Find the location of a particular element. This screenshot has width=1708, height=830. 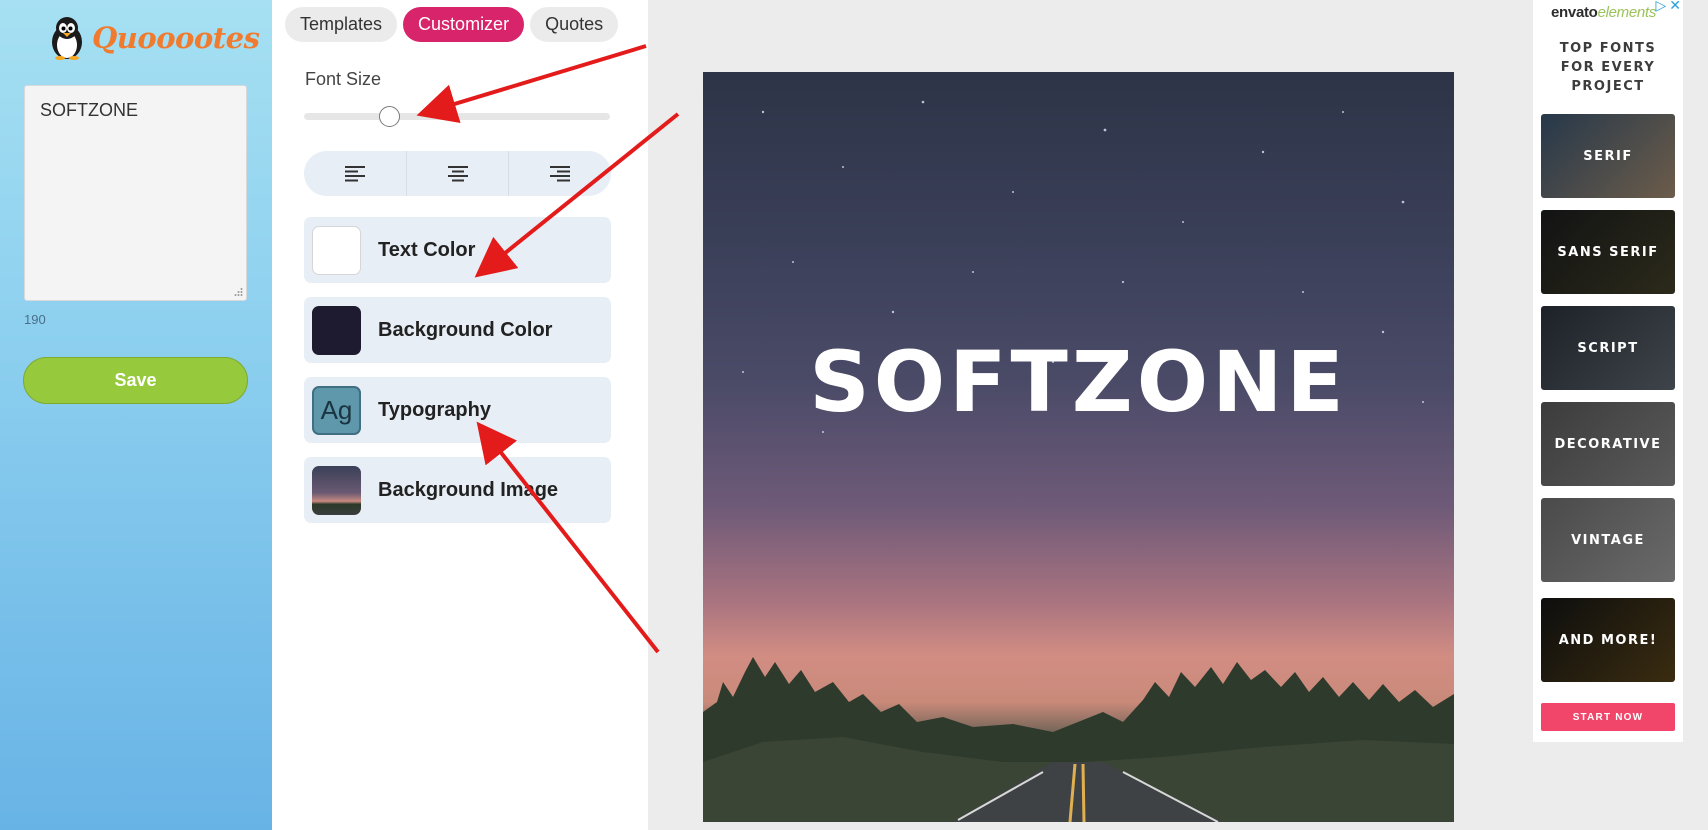

align-right-icon is located at coordinates (560, 173).